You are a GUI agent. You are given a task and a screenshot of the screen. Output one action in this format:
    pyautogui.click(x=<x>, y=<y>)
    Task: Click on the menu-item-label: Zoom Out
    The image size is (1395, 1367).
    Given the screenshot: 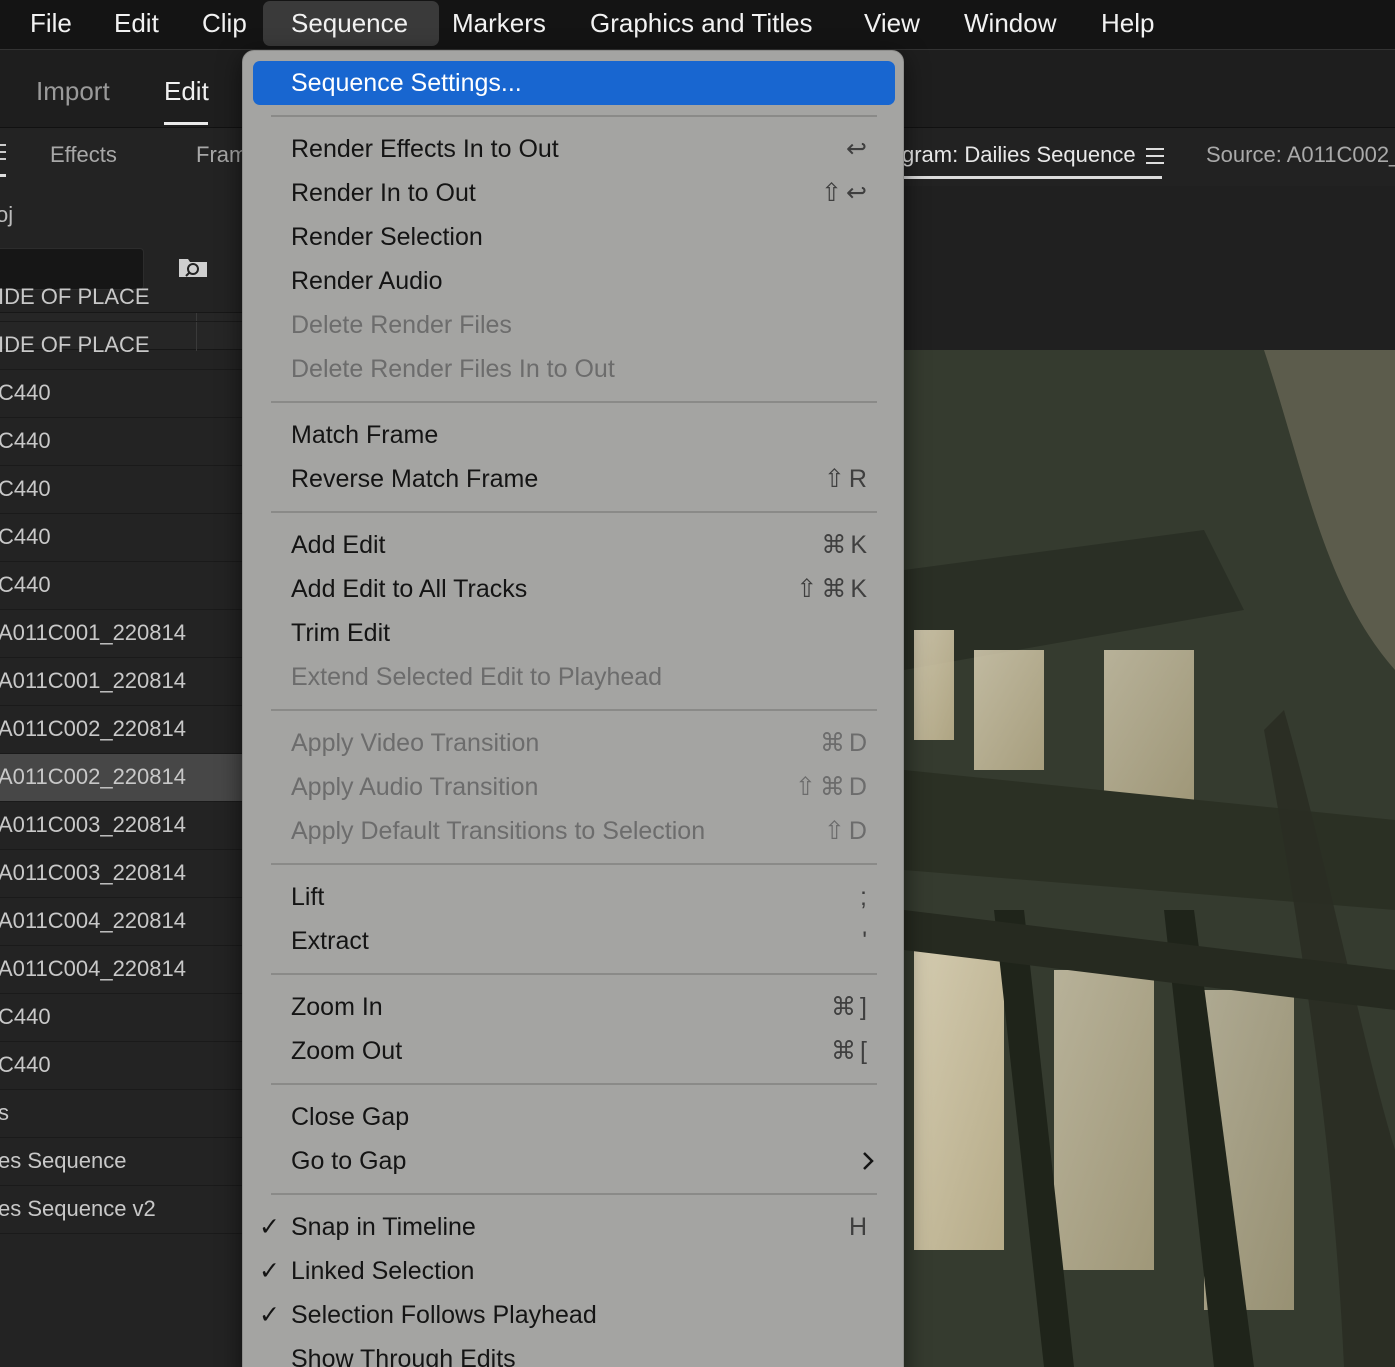 What is the action you would take?
    pyautogui.click(x=347, y=1051)
    